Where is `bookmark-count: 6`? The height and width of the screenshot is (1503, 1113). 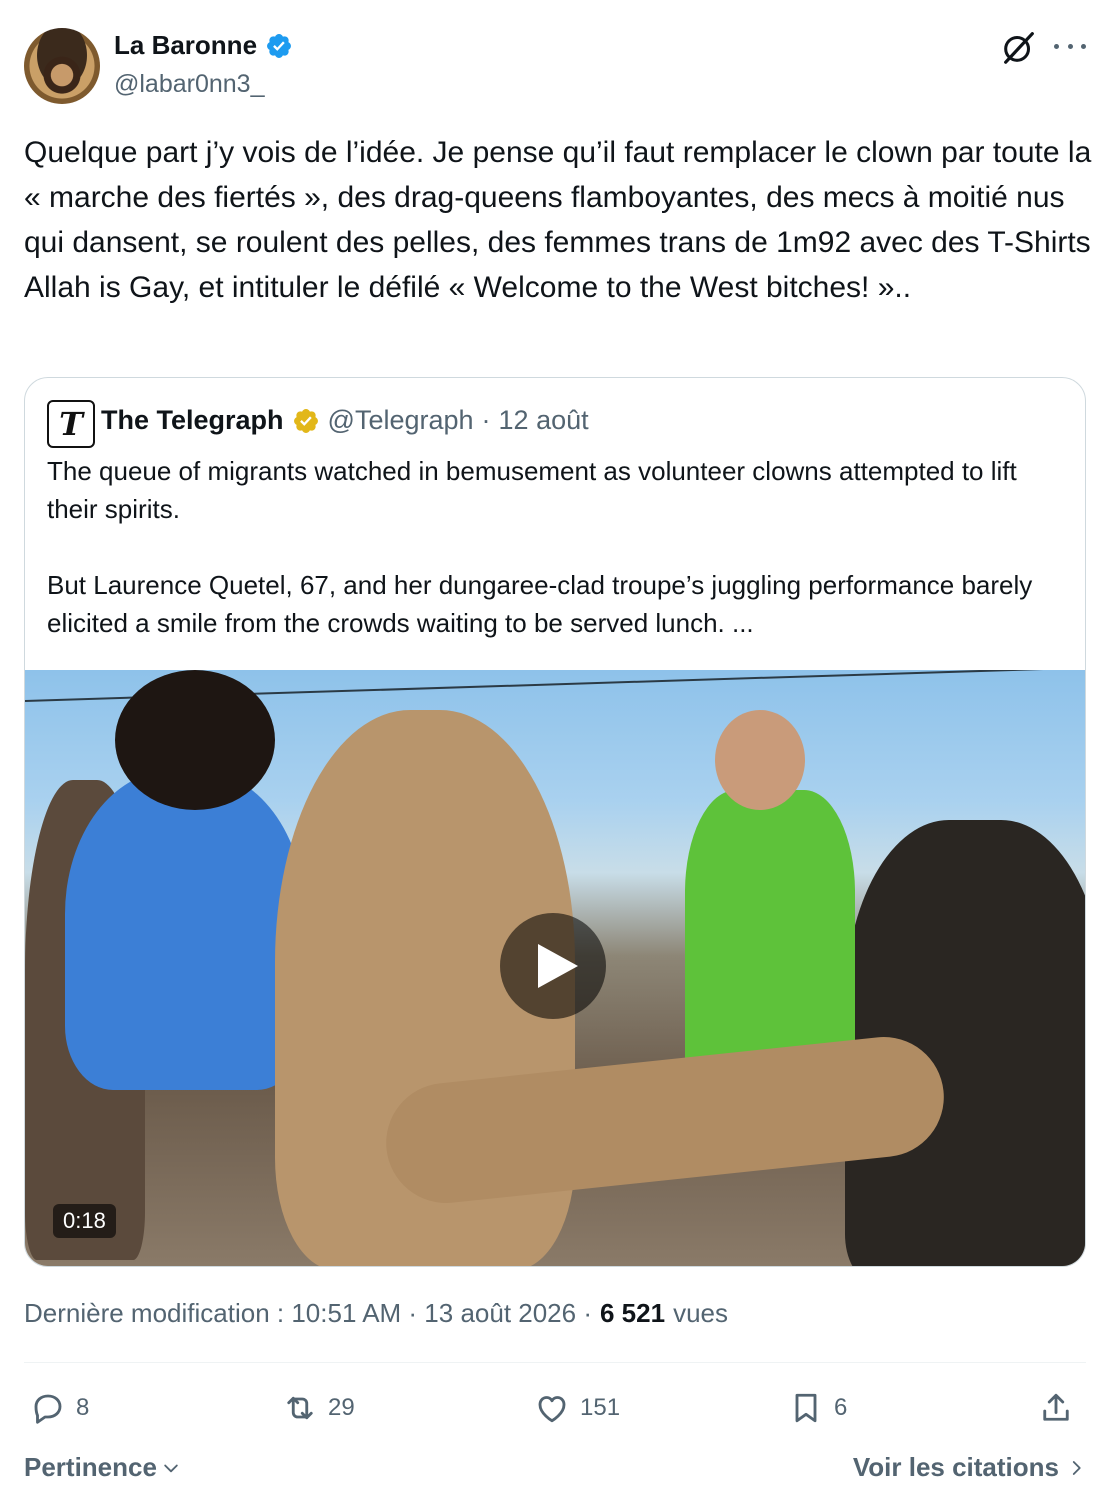 bookmark-count: 6 is located at coordinates (841, 1407).